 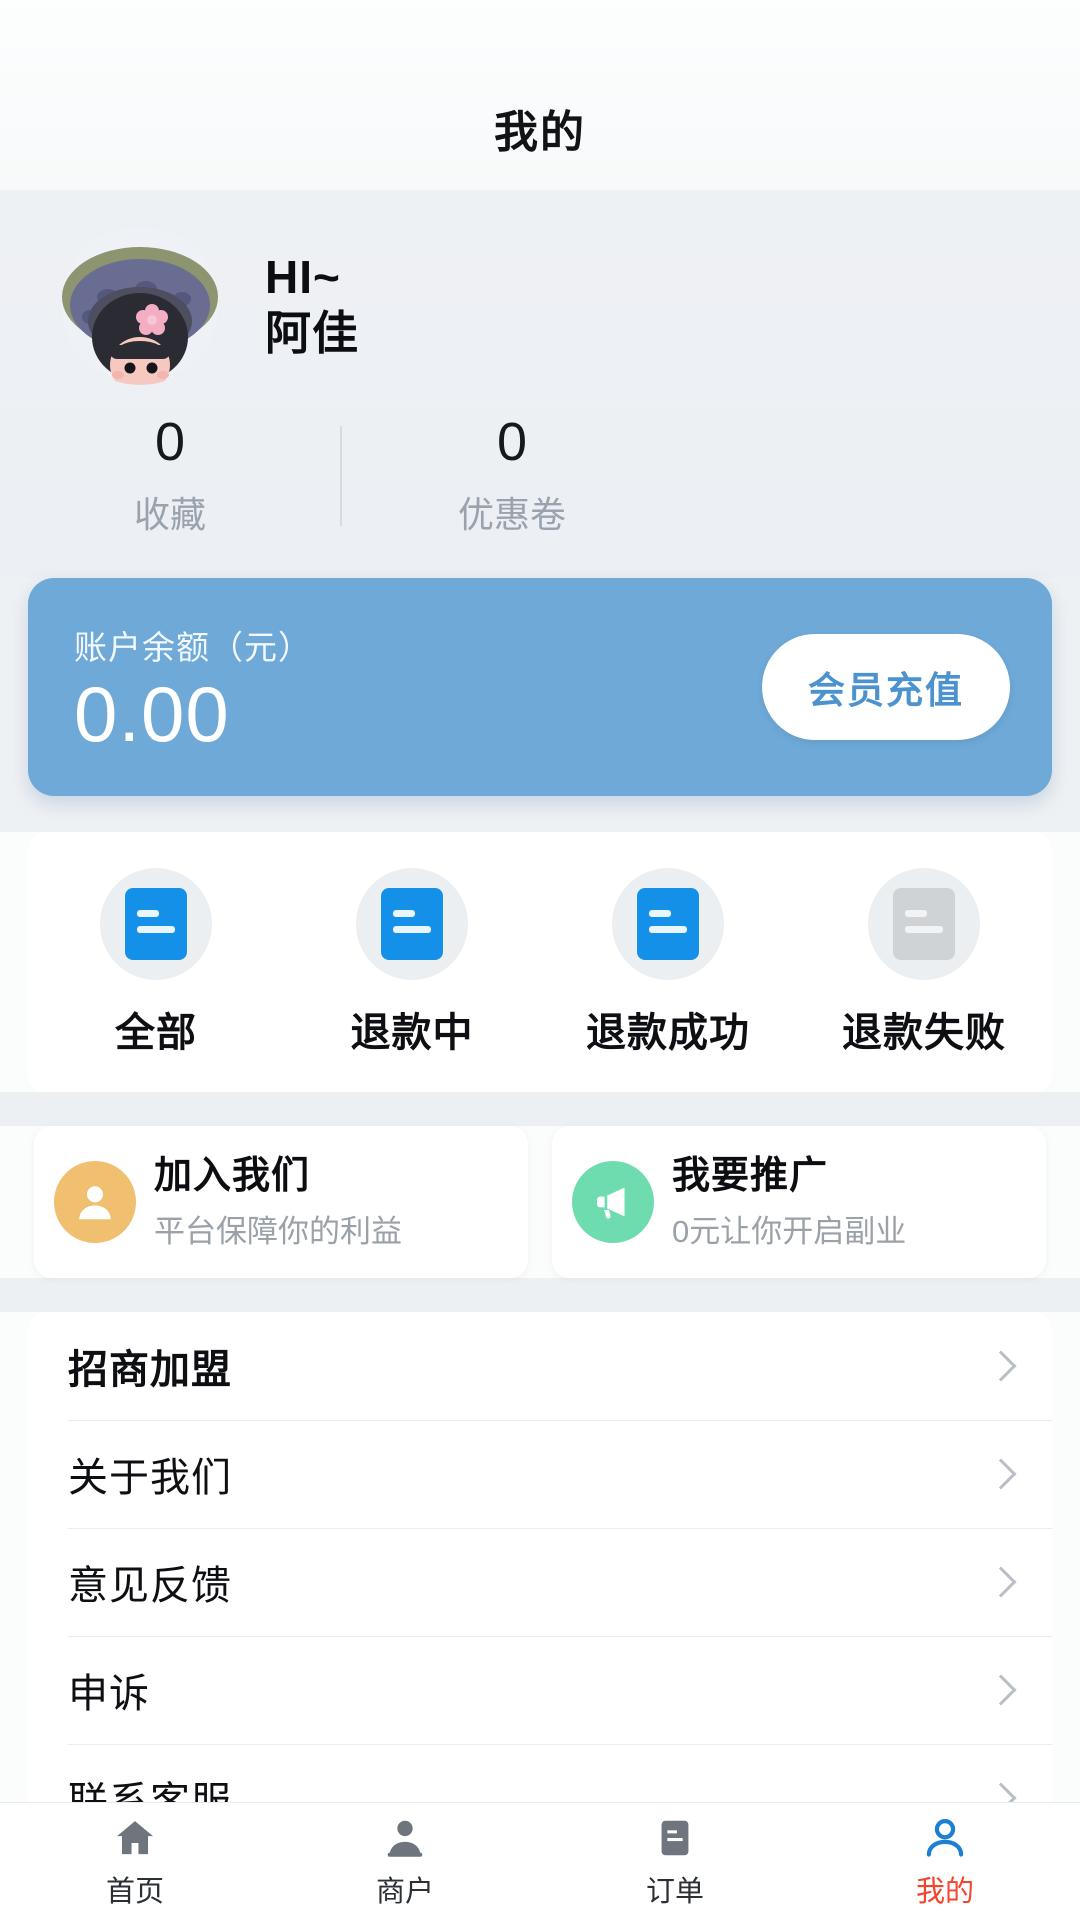 I want to click on menu-label: 意见反馈, so click(x=150, y=1586).